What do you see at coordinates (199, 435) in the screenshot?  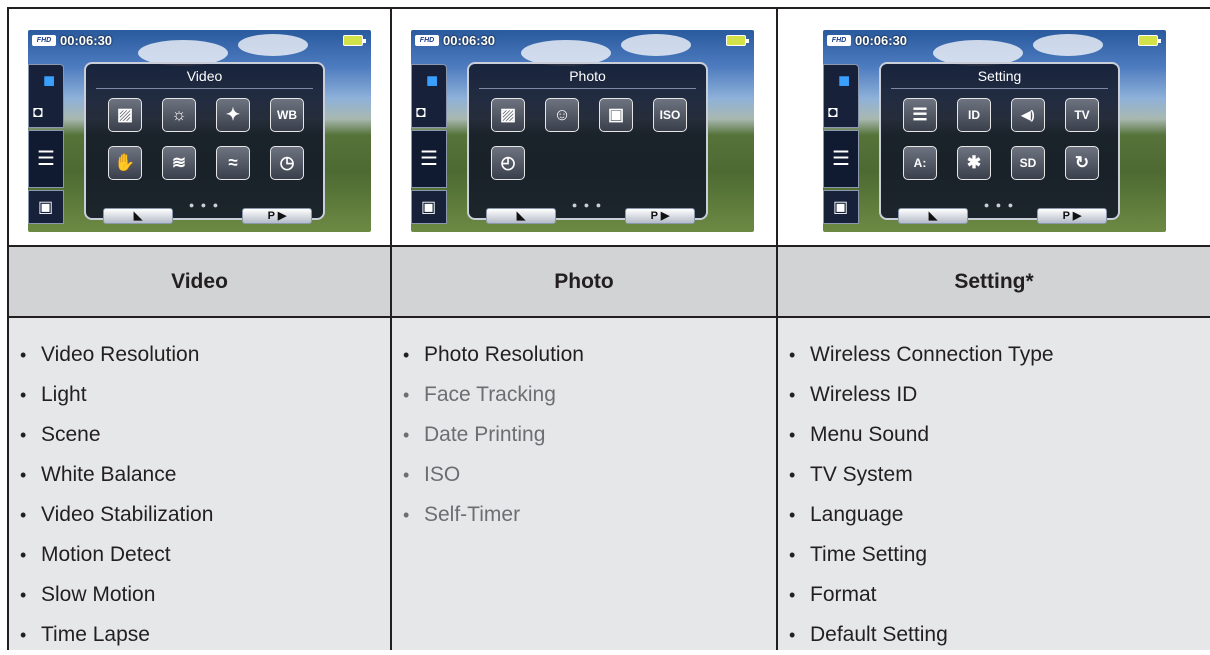 I see `list-item: Scene` at bounding box center [199, 435].